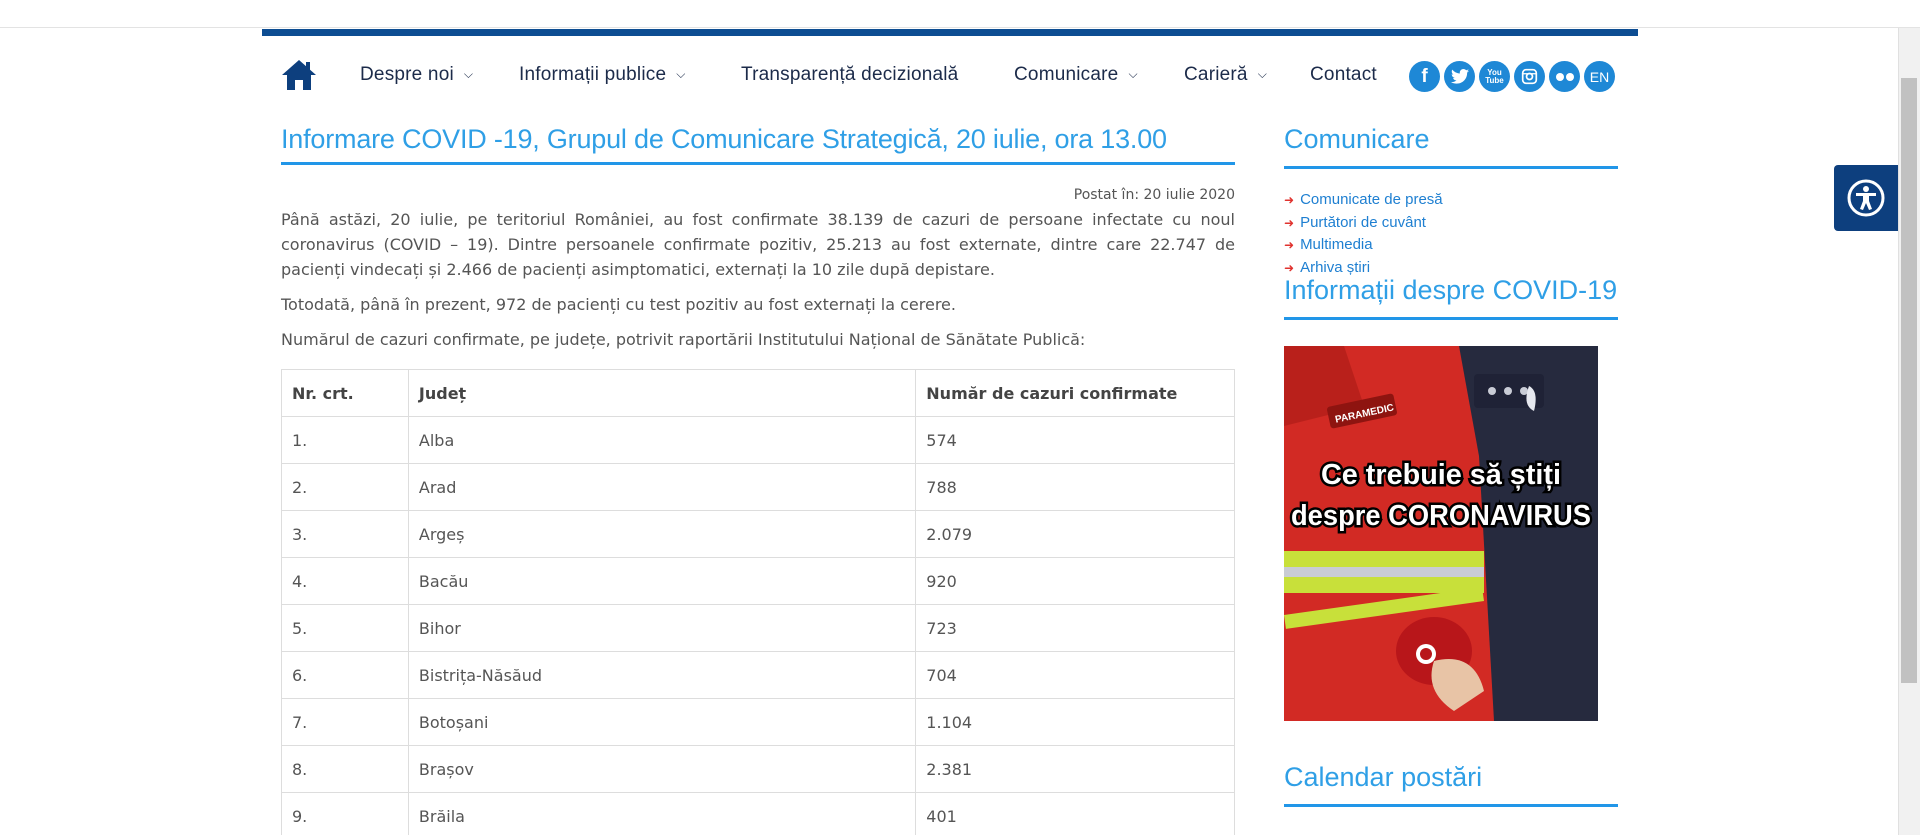 The height and width of the screenshot is (835, 1920). Describe the element at coordinates (662, 813) in the screenshot. I see `table-cell: Brăila` at that location.